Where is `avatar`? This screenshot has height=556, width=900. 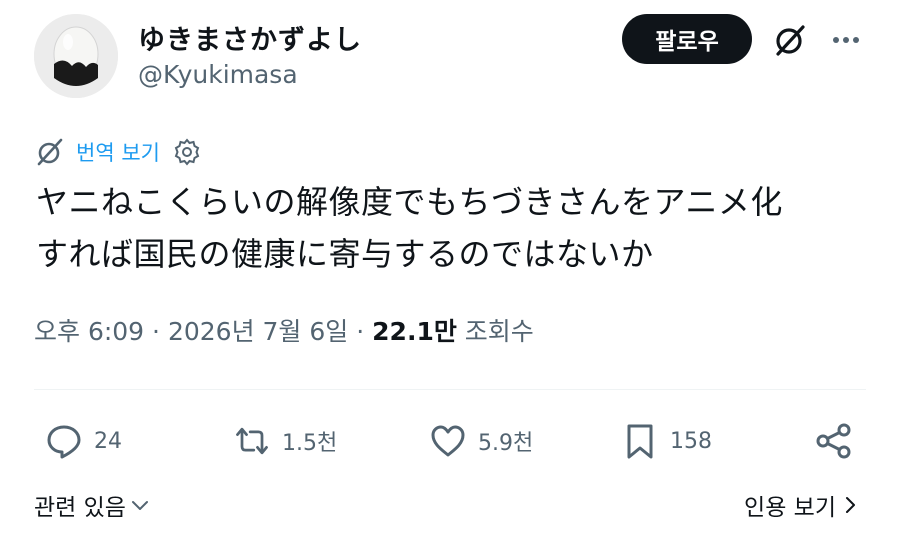
avatar is located at coordinates (76, 56).